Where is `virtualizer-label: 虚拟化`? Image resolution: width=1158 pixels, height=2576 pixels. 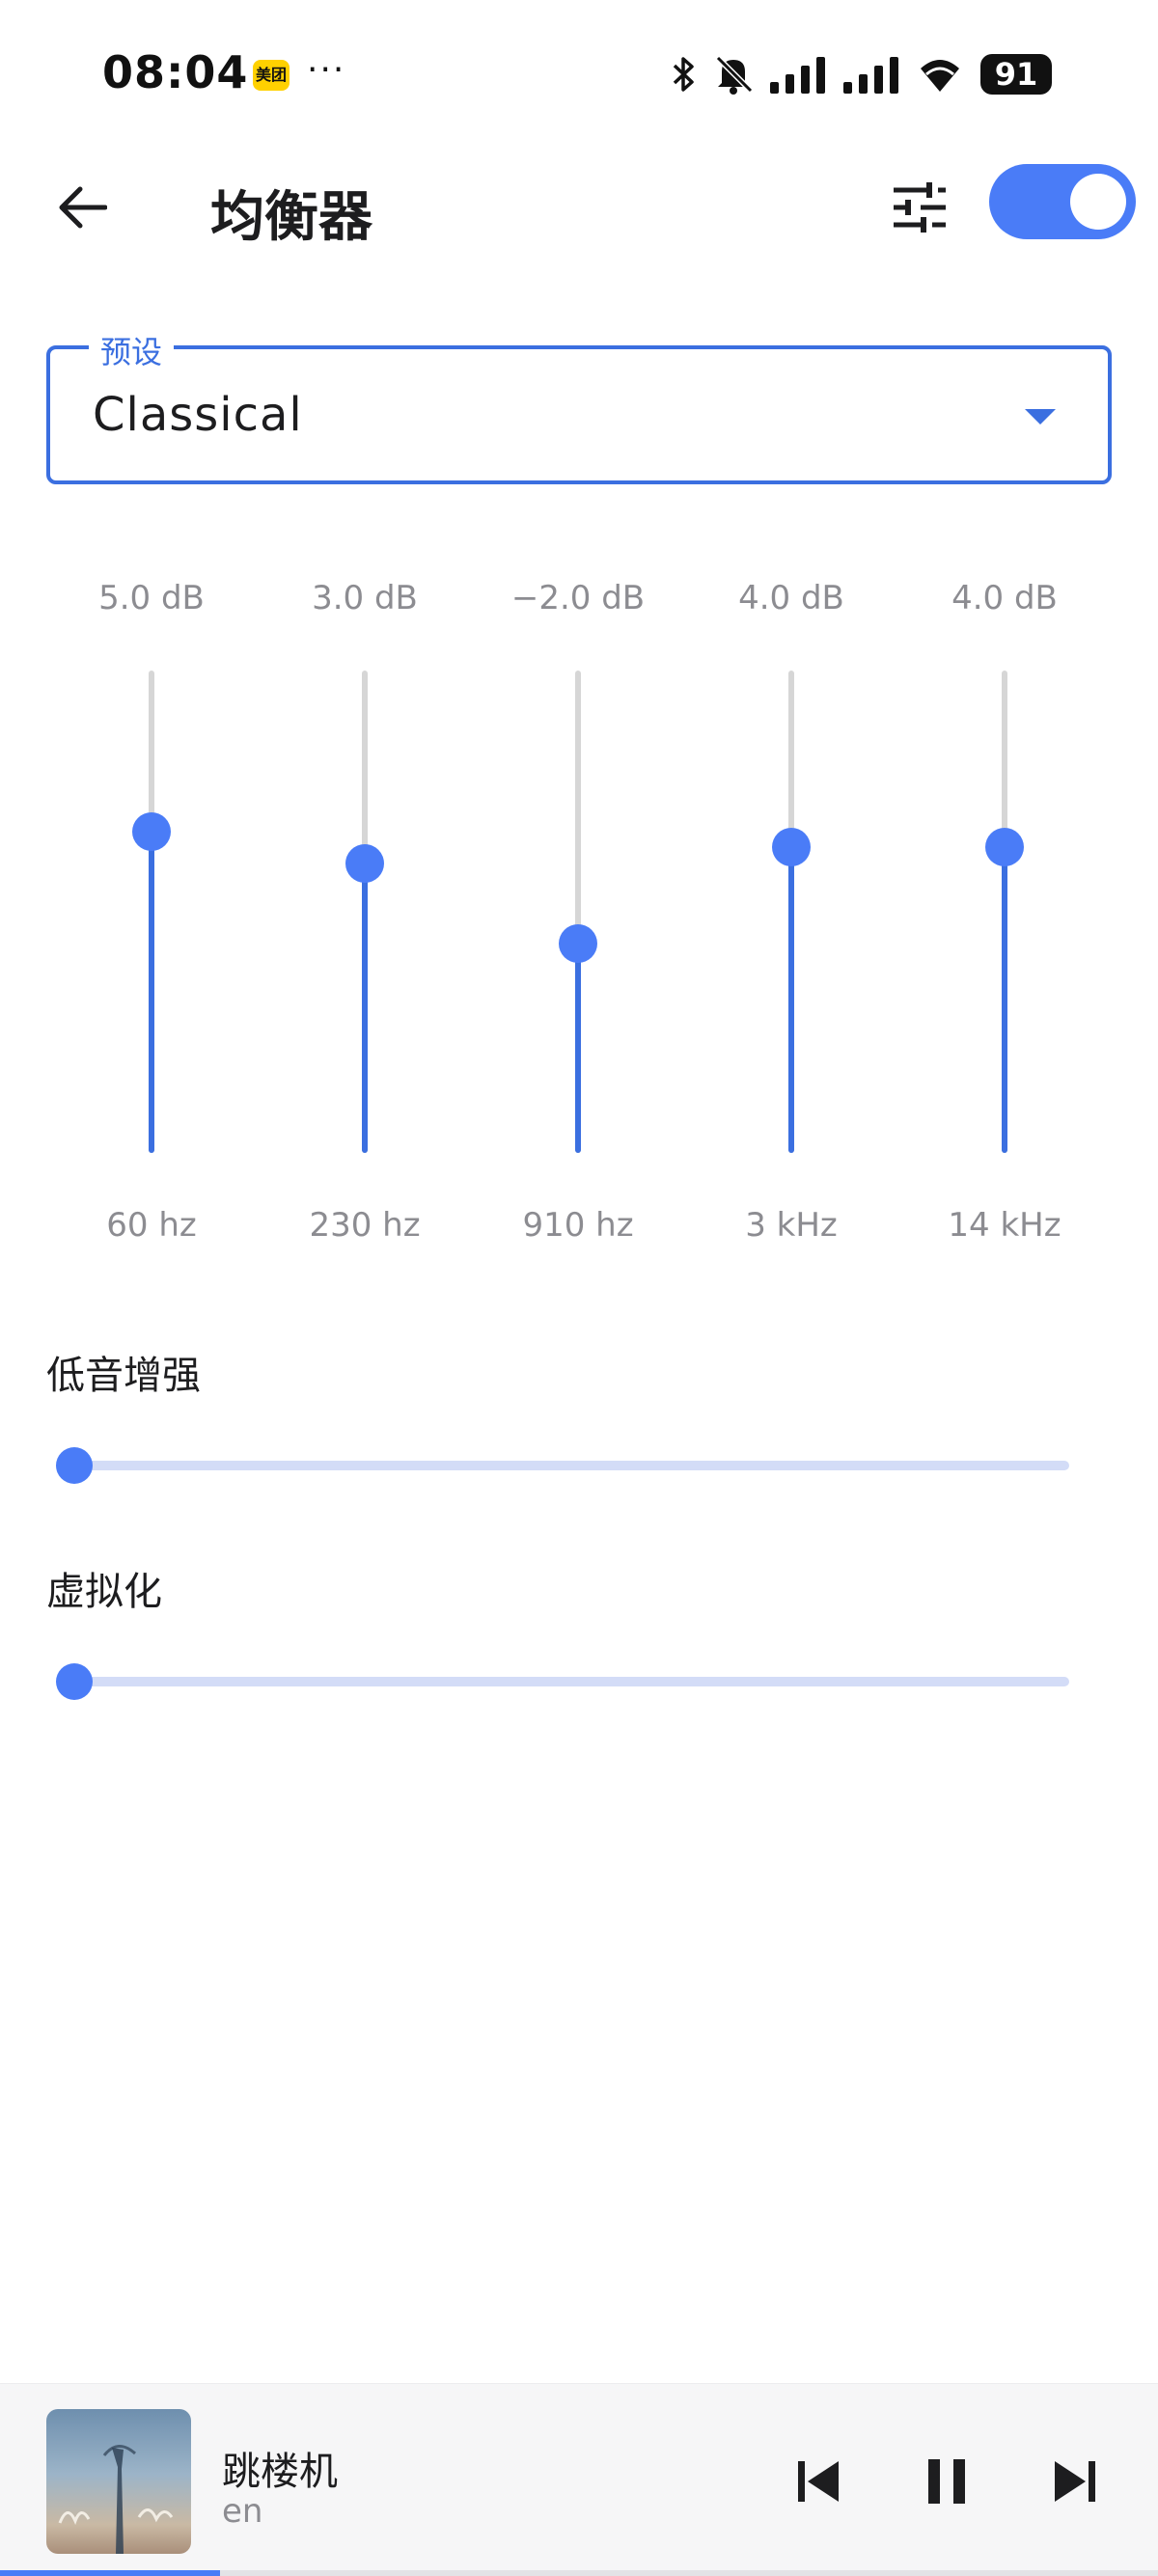
virtualizer-label: 虚拟化 is located at coordinates (104, 1592).